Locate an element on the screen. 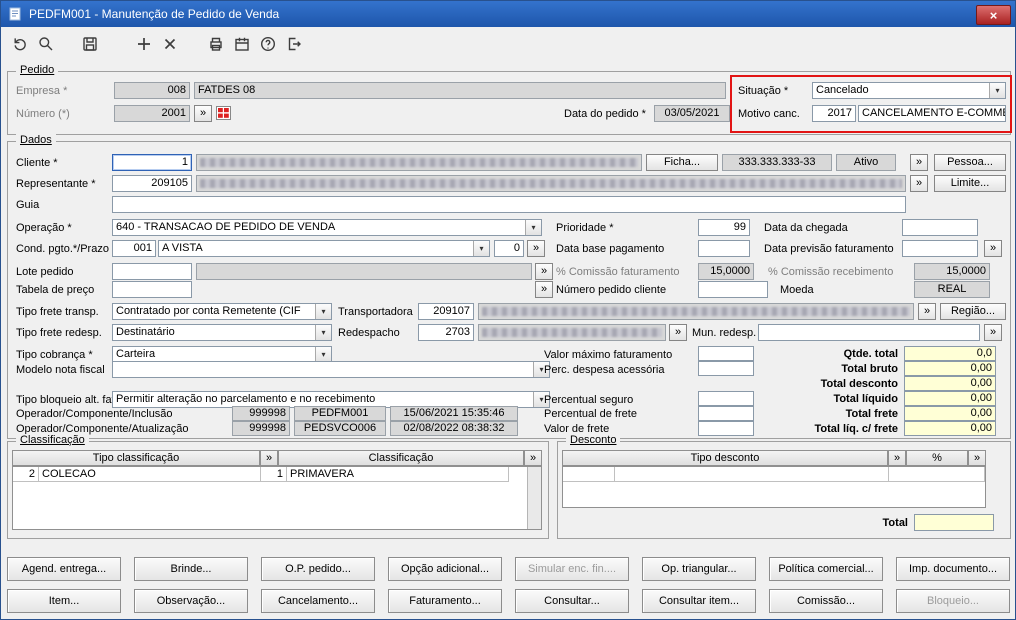  mun-redesp-field is located at coordinates (869, 332).